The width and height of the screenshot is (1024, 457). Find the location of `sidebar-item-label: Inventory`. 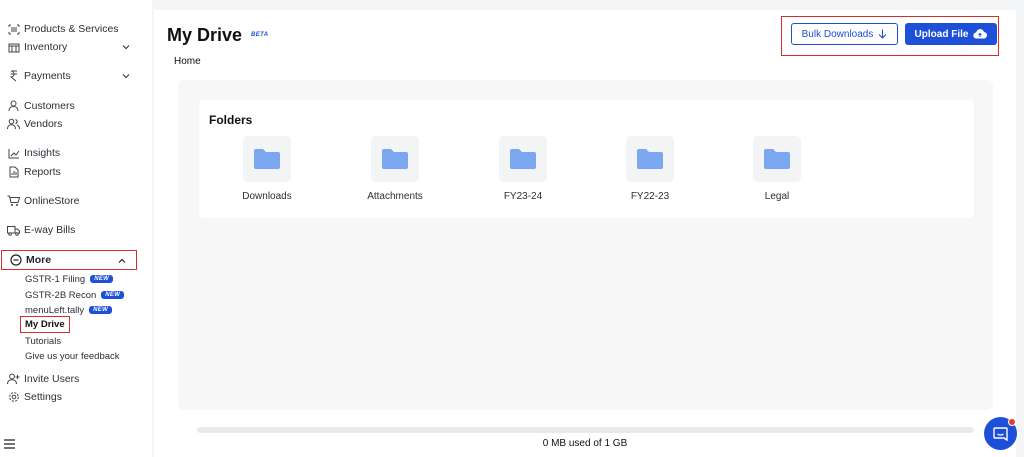

sidebar-item-label: Inventory is located at coordinates (46, 47).